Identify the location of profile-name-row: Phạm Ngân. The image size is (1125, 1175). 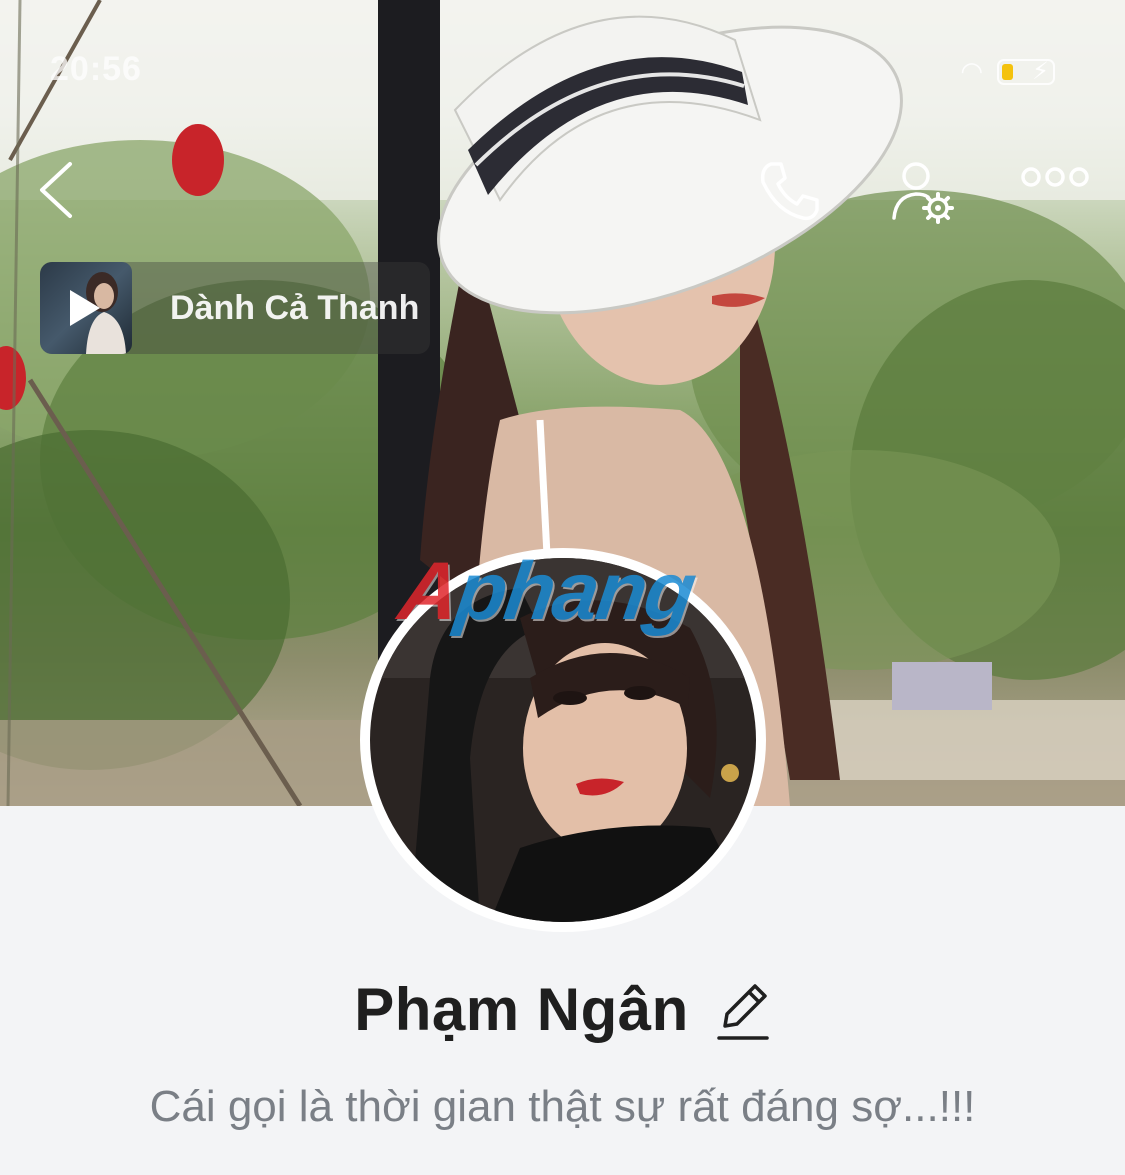
(562, 1009).